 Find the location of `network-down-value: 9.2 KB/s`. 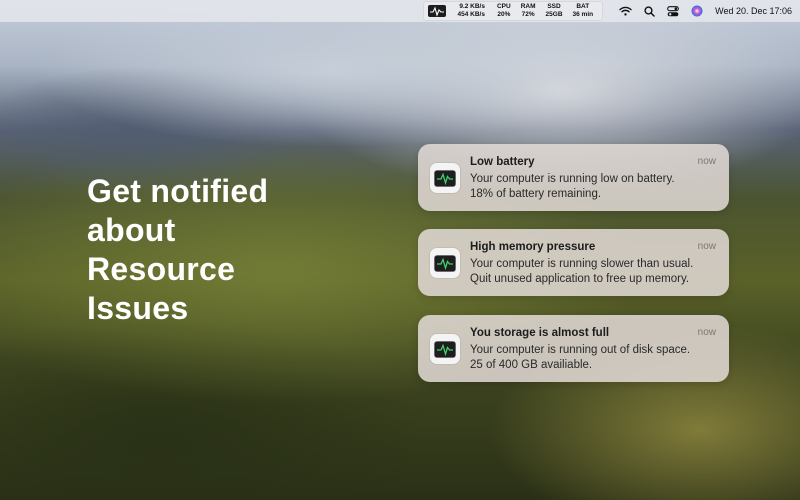

network-down-value: 9.2 KB/s is located at coordinates (472, 6).